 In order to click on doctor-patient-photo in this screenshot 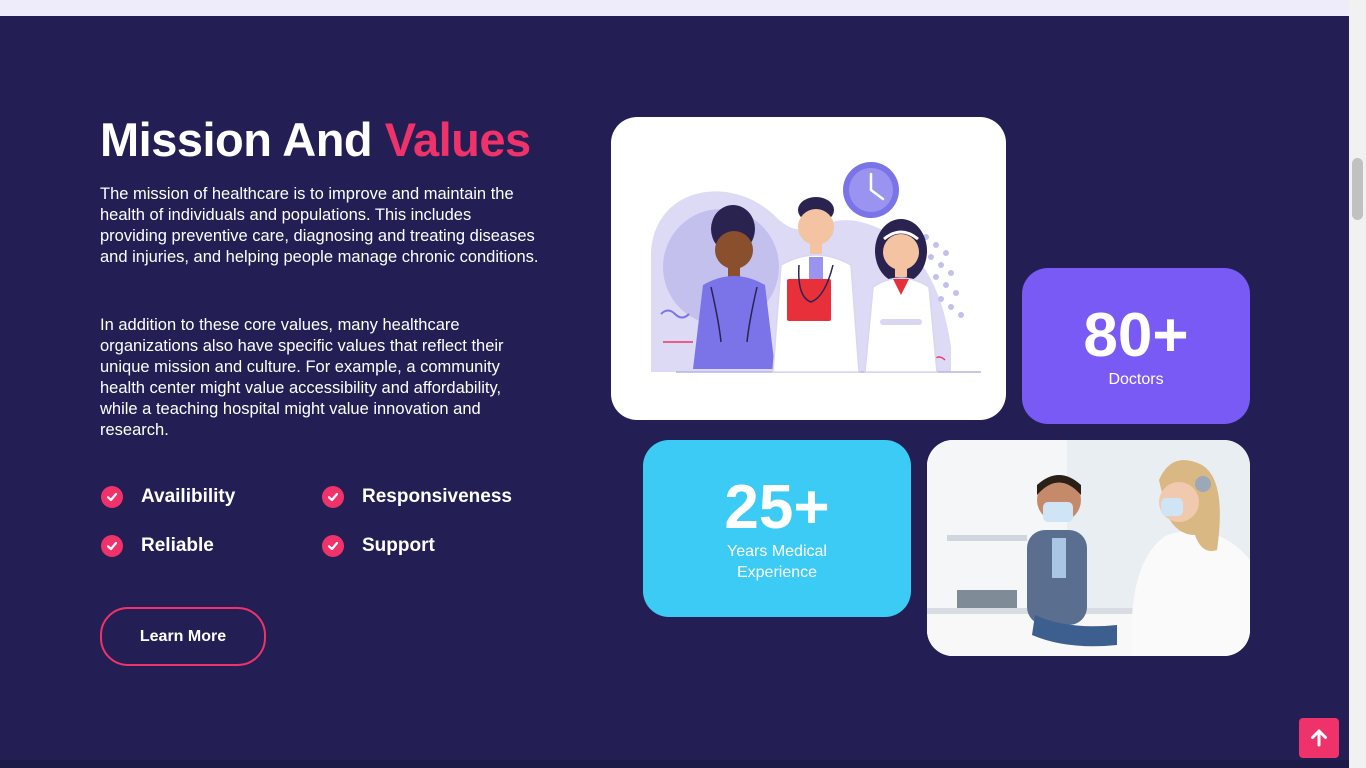, I will do `click(1088, 548)`.